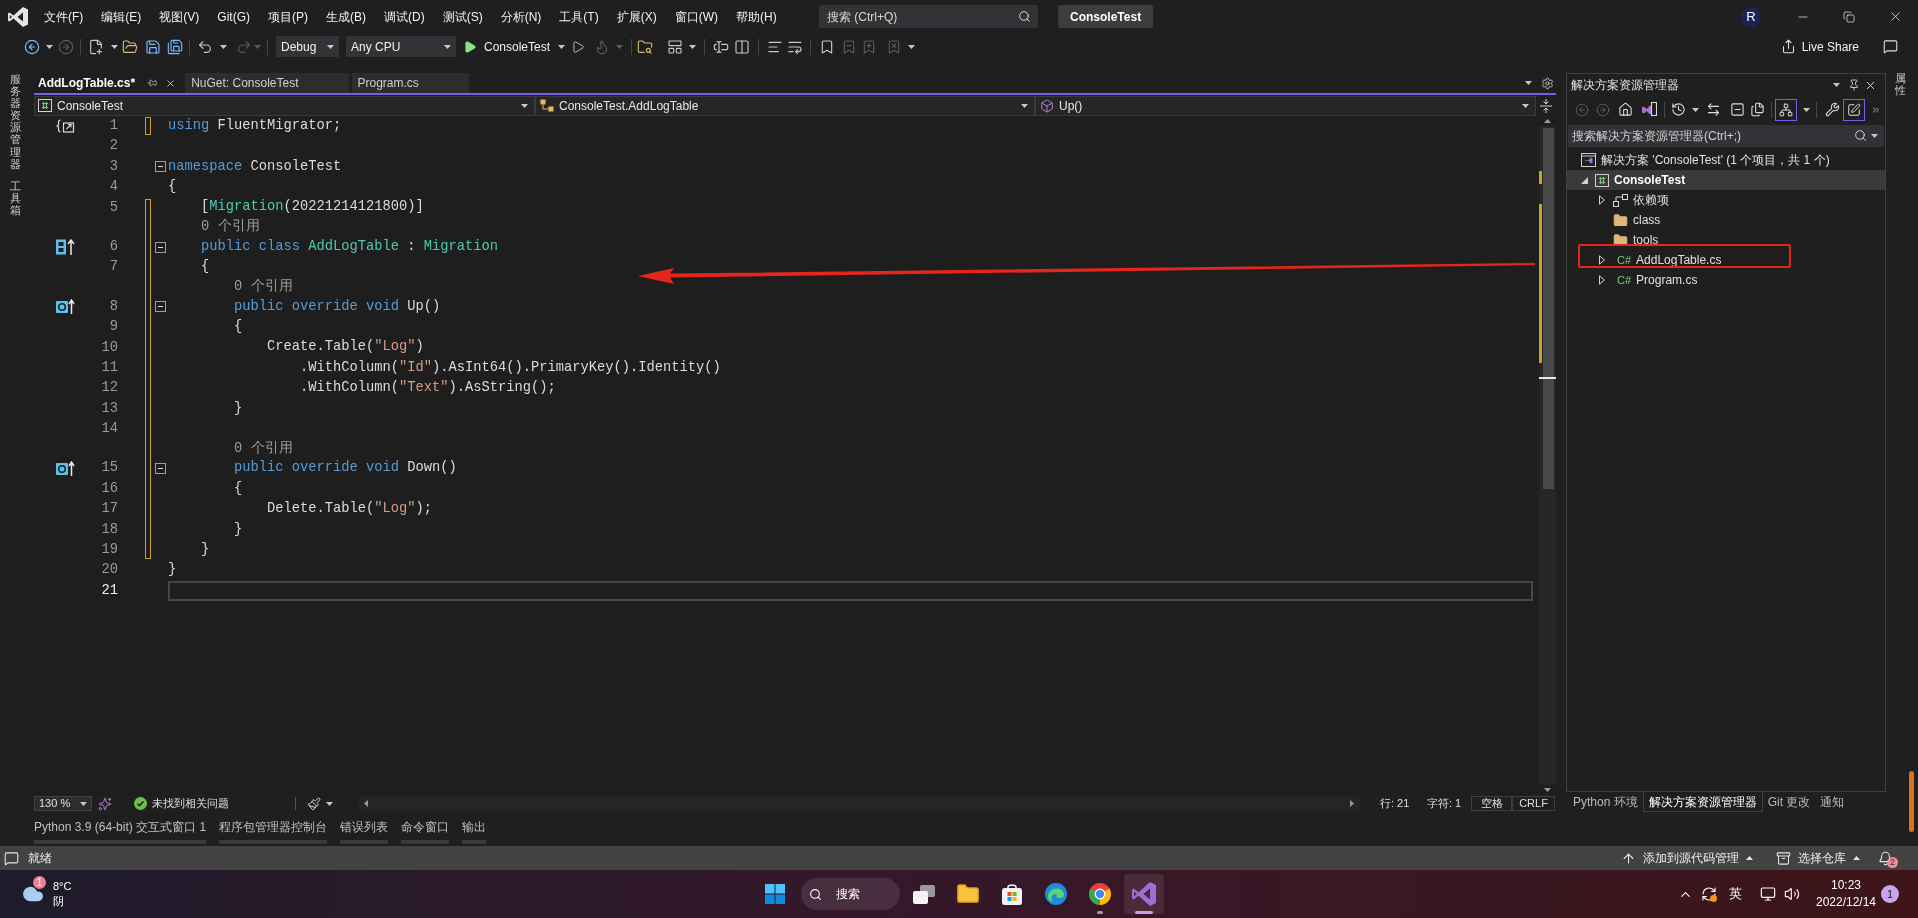  I want to click on search-field: 搜索 (Ctrl+Q), so click(928, 16).